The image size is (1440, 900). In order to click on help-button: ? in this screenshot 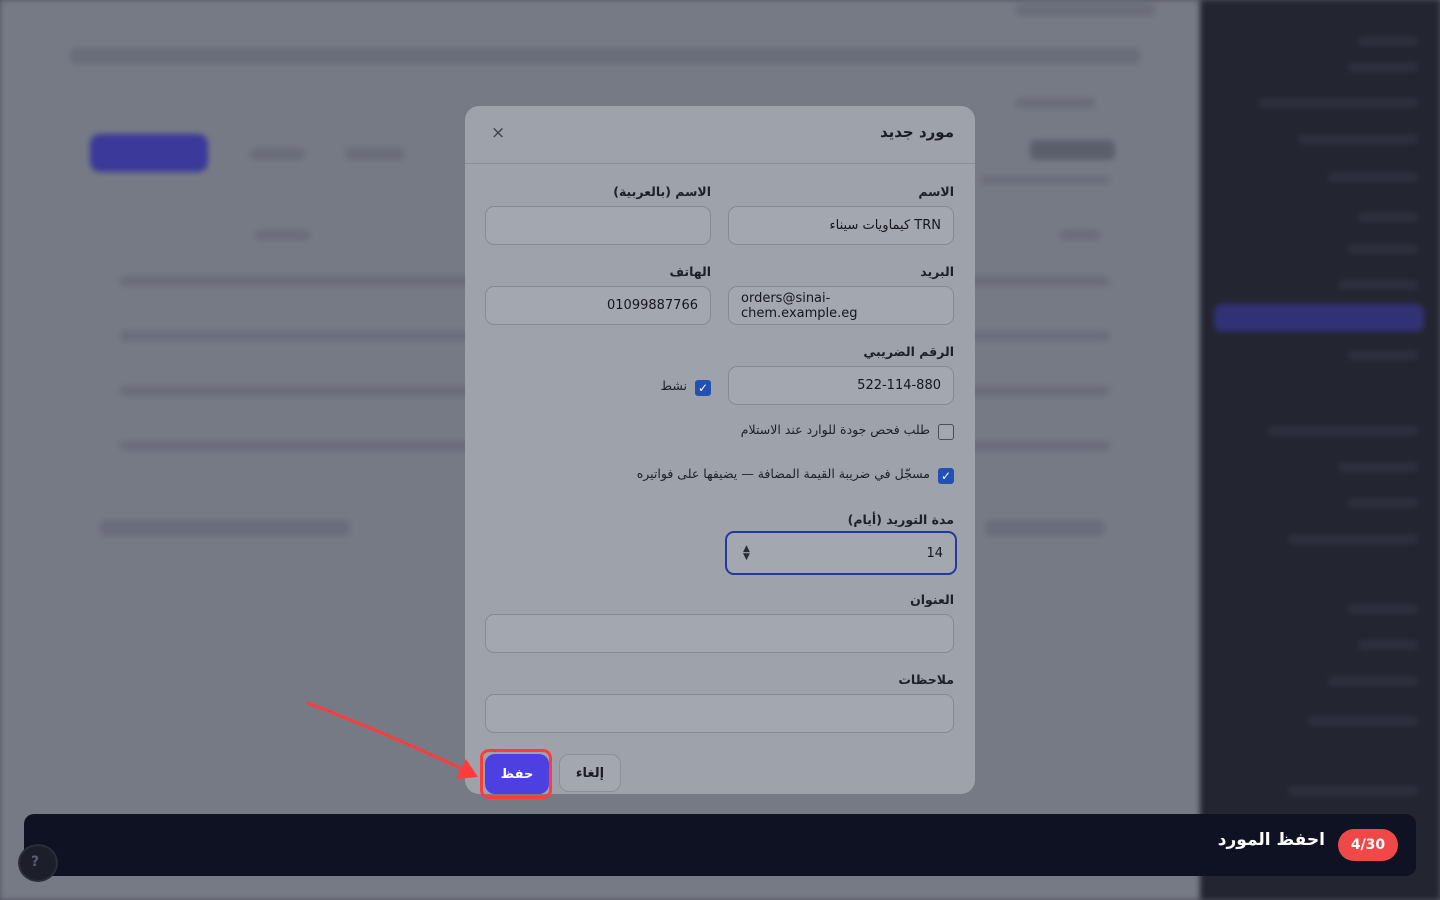, I will do `click(38, 863)`.